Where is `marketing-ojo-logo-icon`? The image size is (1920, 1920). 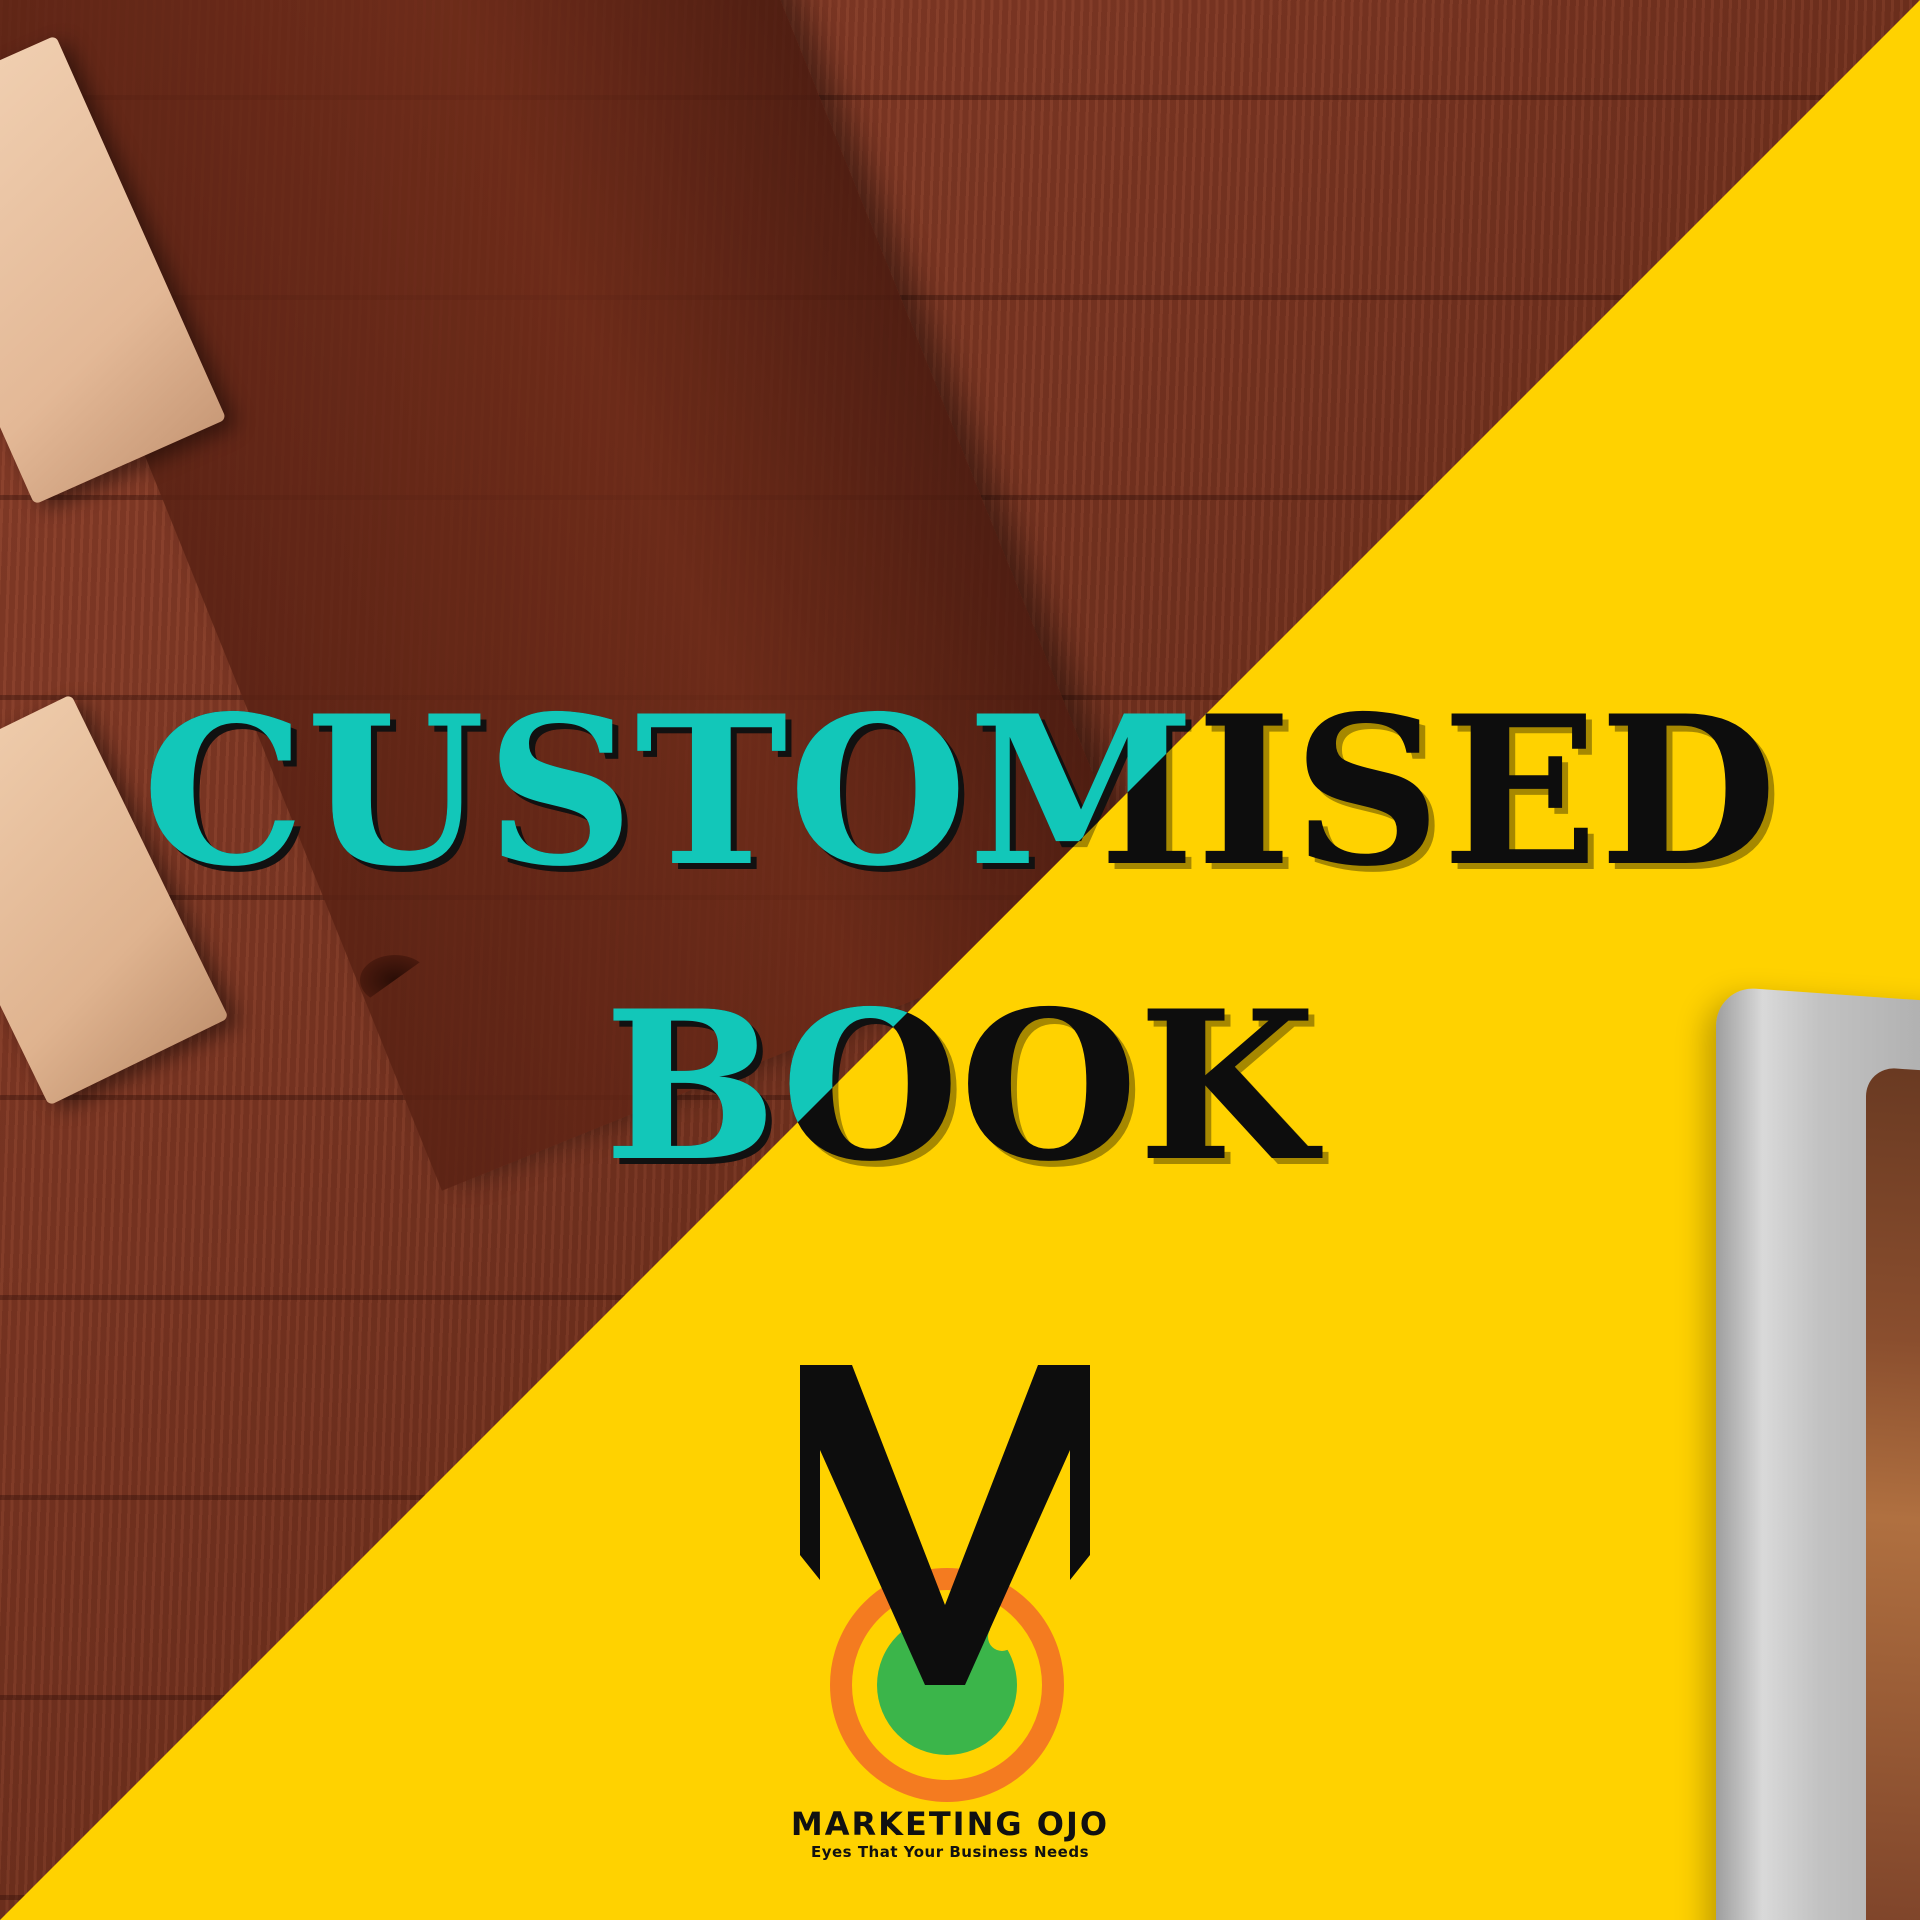
marketing-ojo-logo-icon is located at coordinates (945, 1583).